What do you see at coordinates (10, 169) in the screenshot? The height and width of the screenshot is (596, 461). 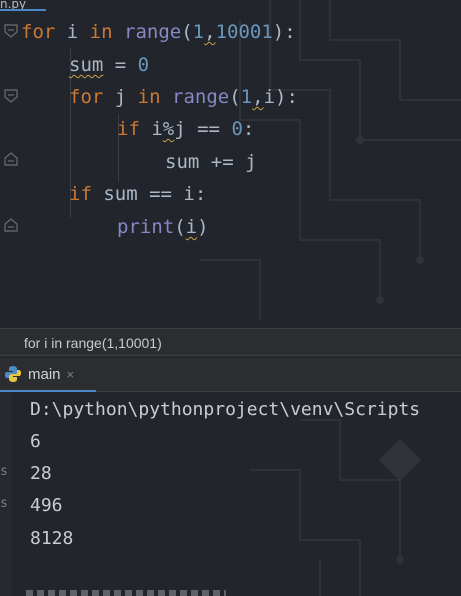 I see `editor-gutter` at bounding box center [10, 169].